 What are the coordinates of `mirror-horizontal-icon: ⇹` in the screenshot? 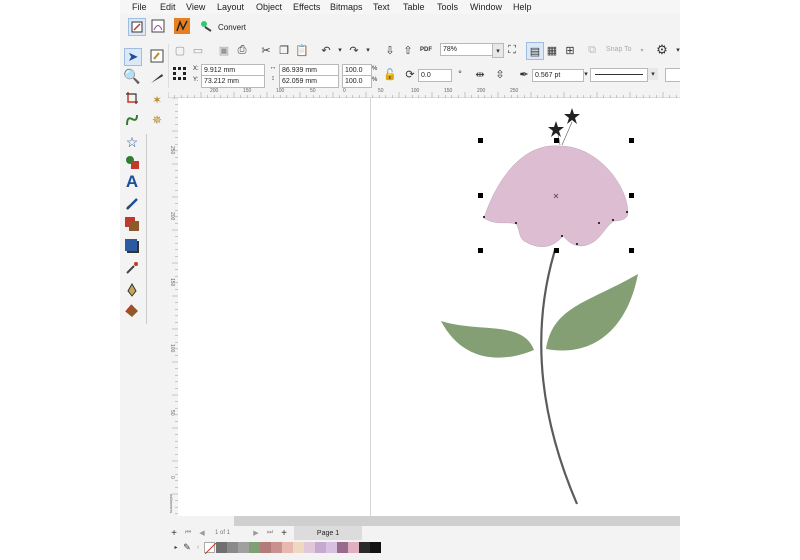 It's located at (480, 74).